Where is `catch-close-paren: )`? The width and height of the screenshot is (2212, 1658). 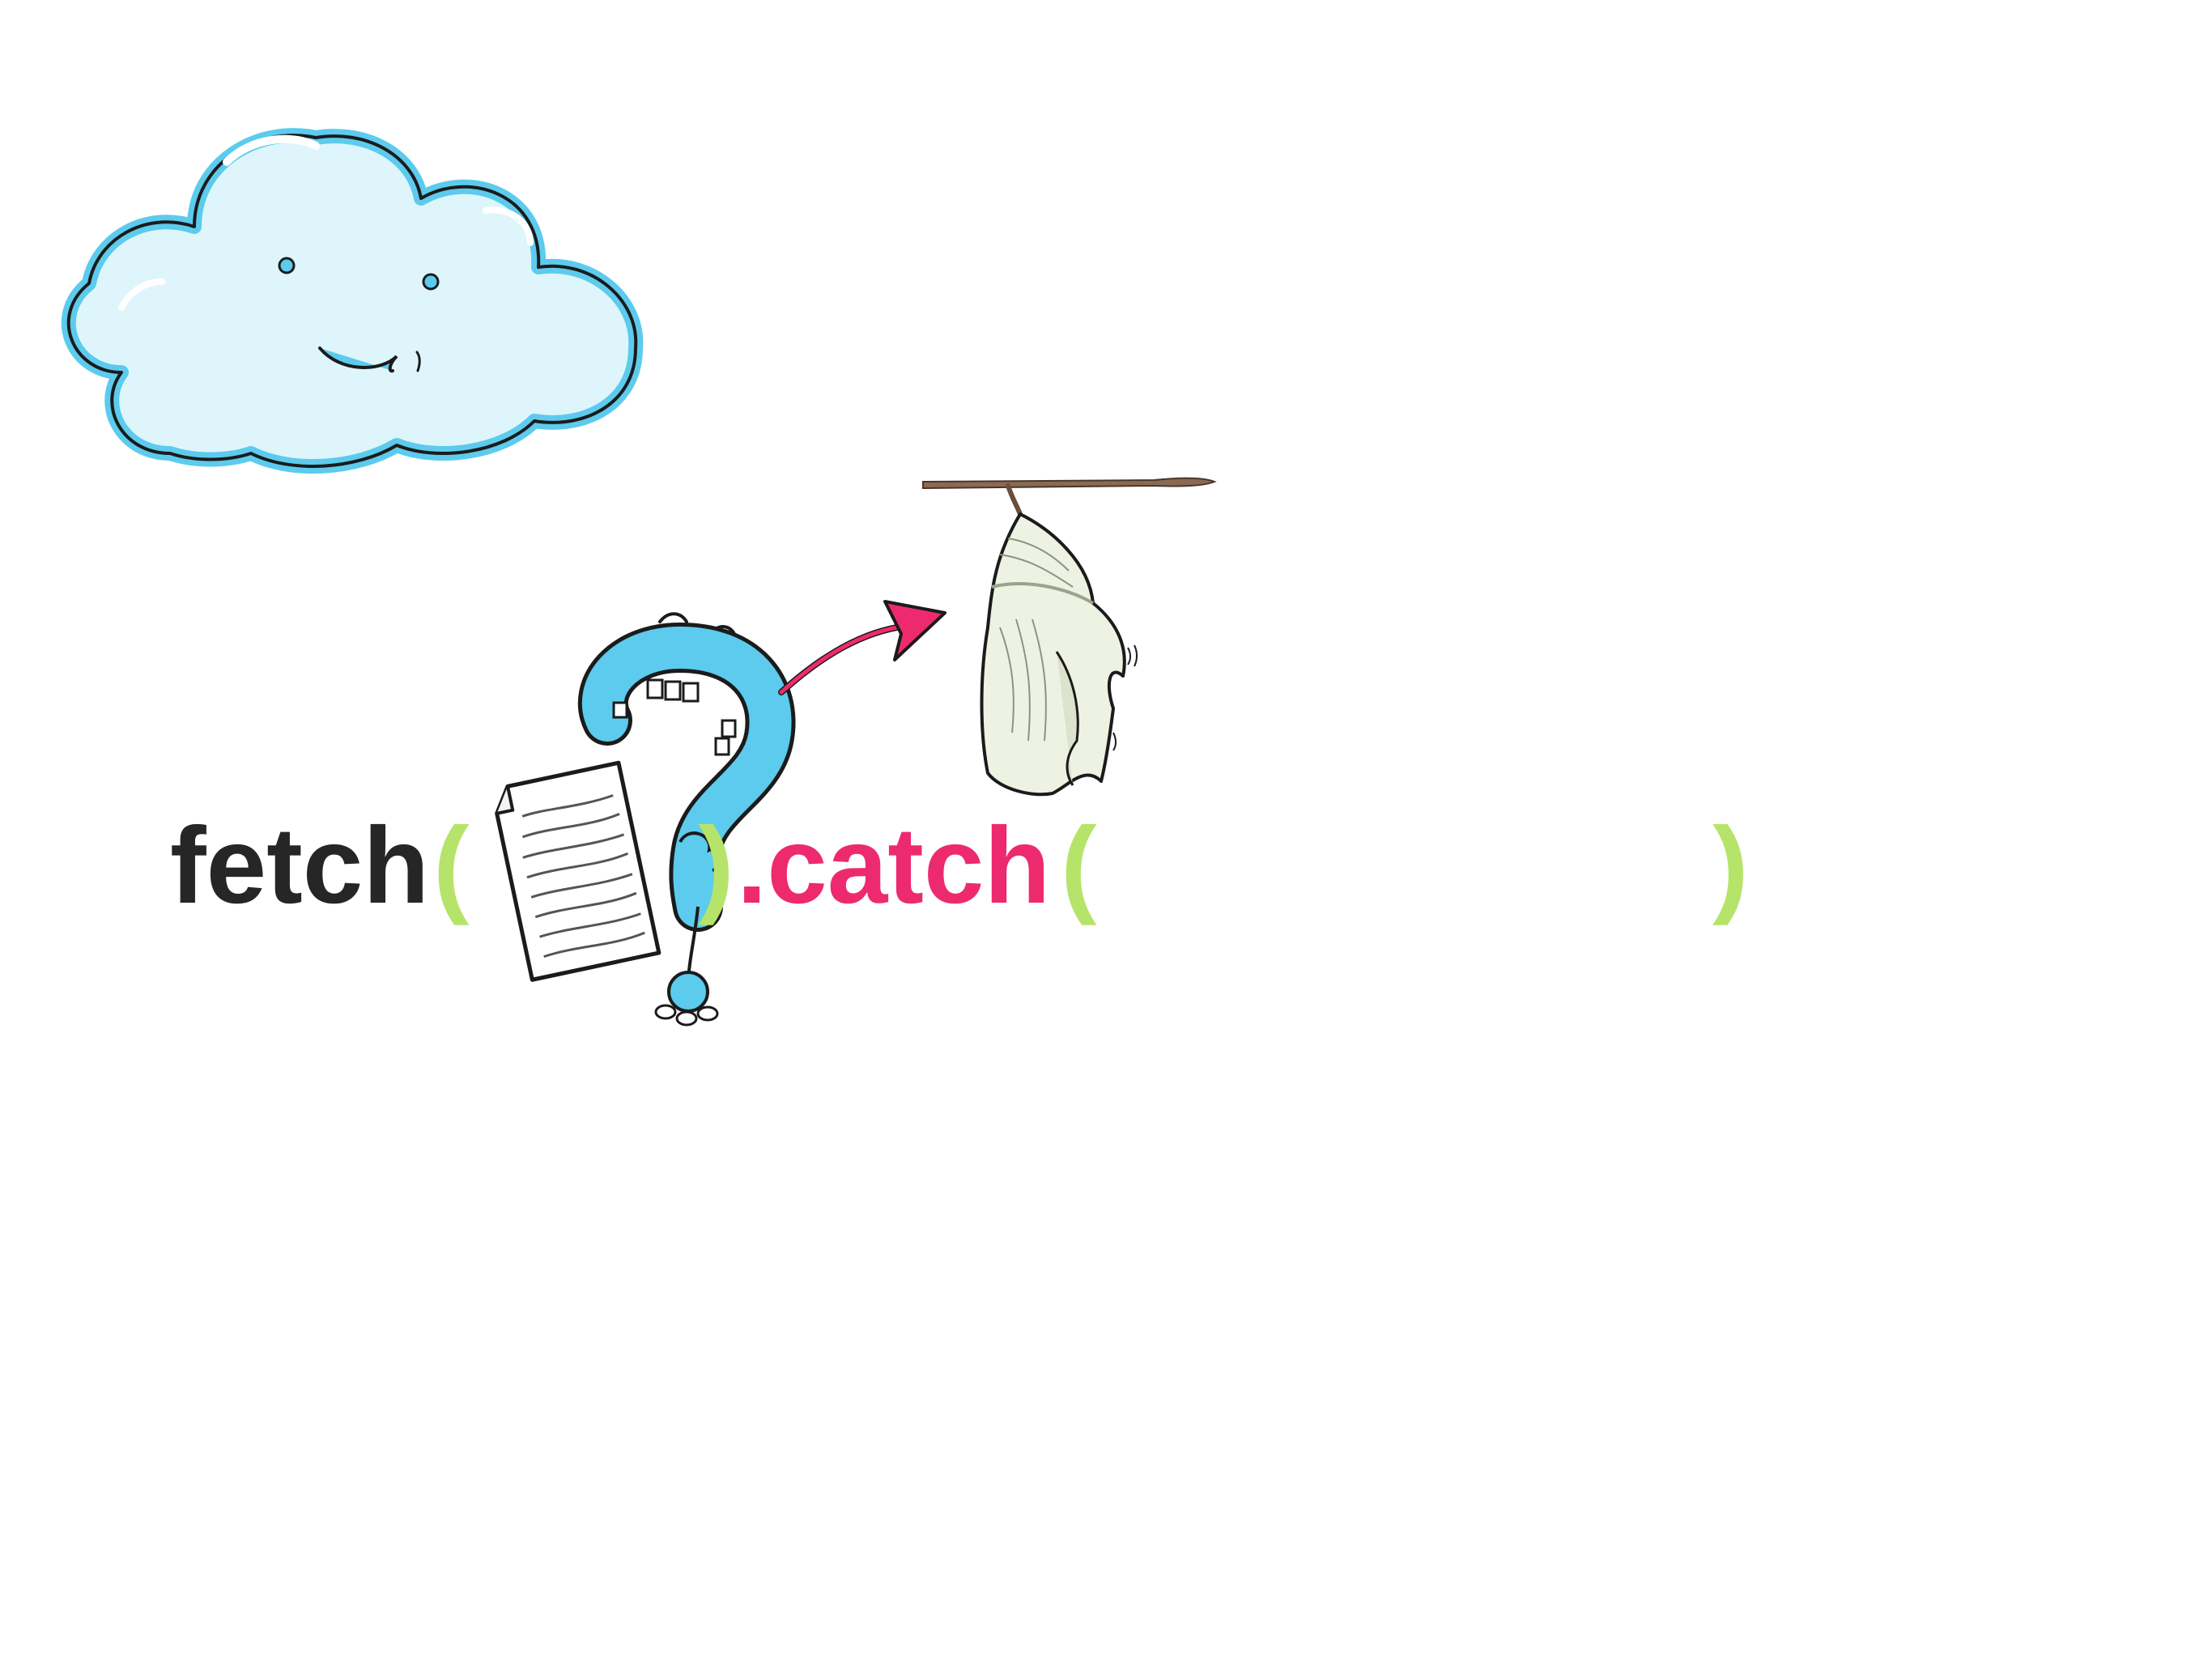 catch-close-paren: ) is located at coordinates (1730, 866).